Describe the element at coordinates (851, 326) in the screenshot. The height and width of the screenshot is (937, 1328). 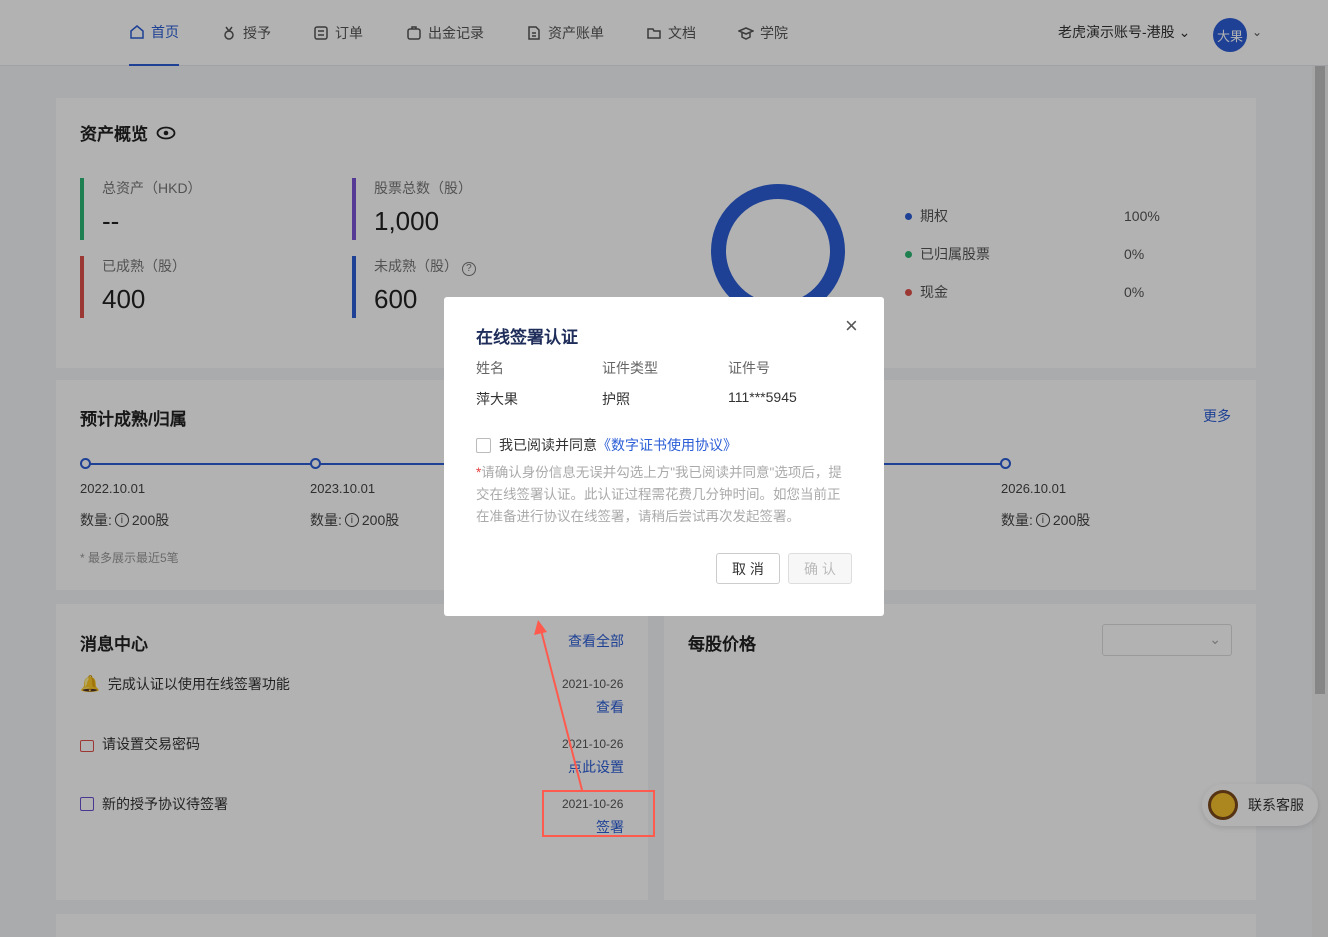
I see `close-icon: ×` at that location.